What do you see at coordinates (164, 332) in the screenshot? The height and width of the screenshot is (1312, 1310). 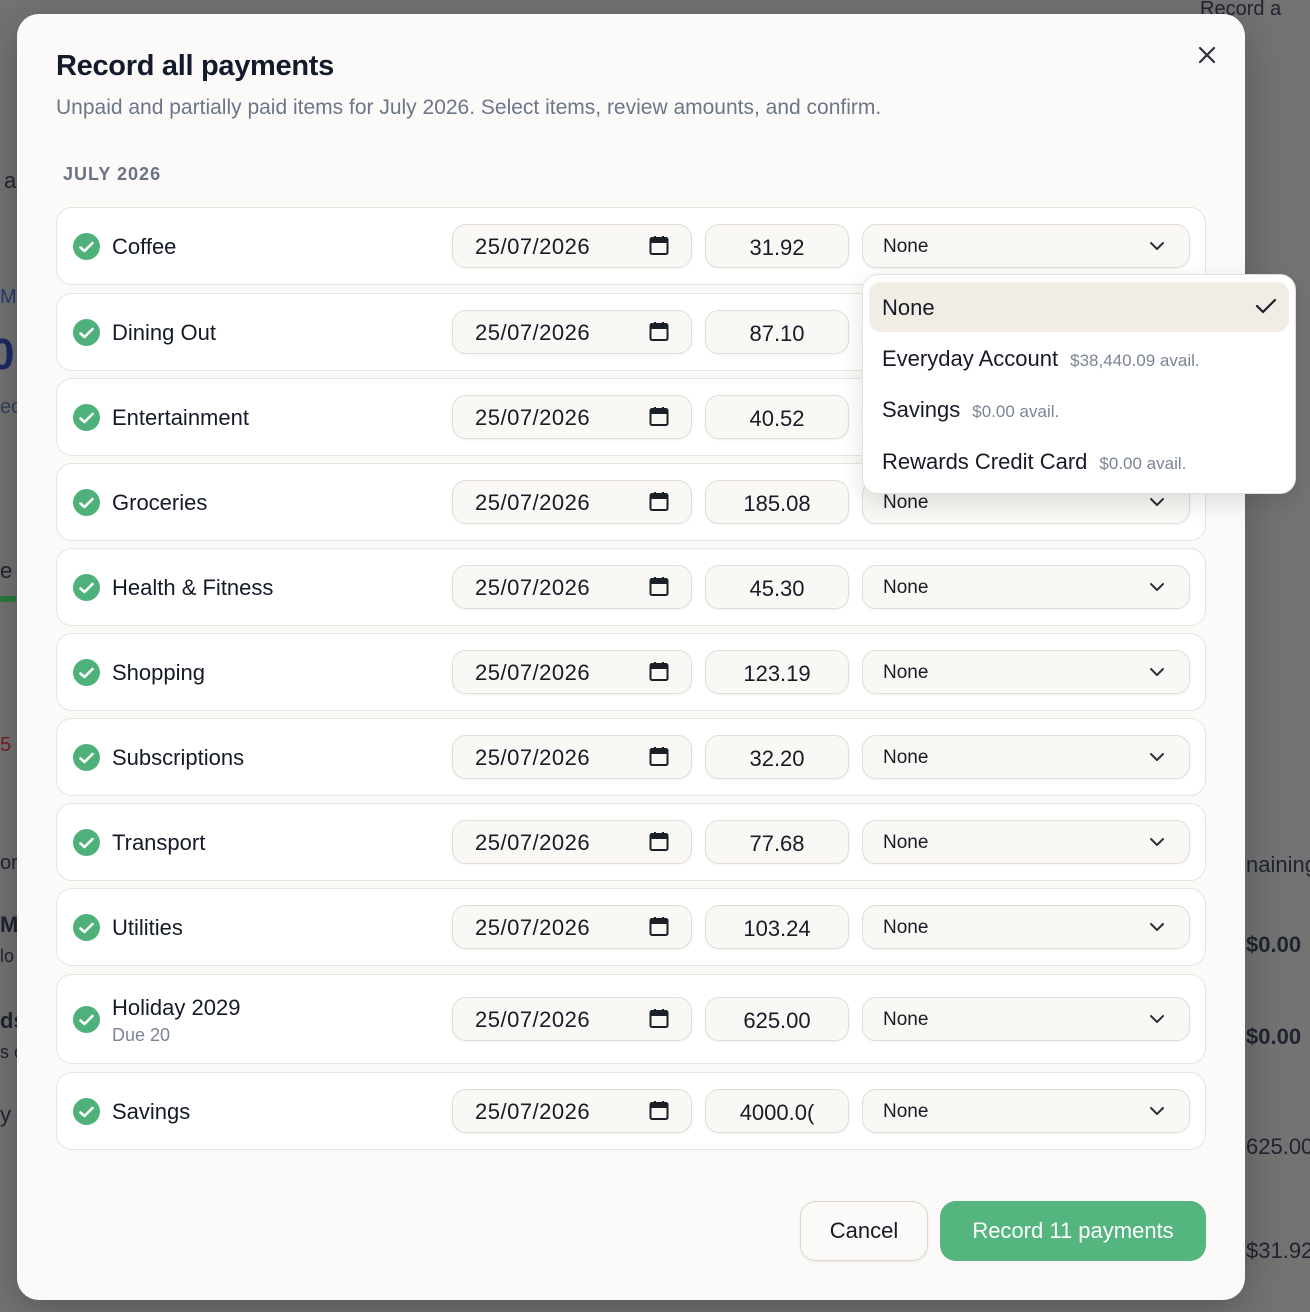 I see `payment-name: Dining Out` at bounding box center [164, 332].